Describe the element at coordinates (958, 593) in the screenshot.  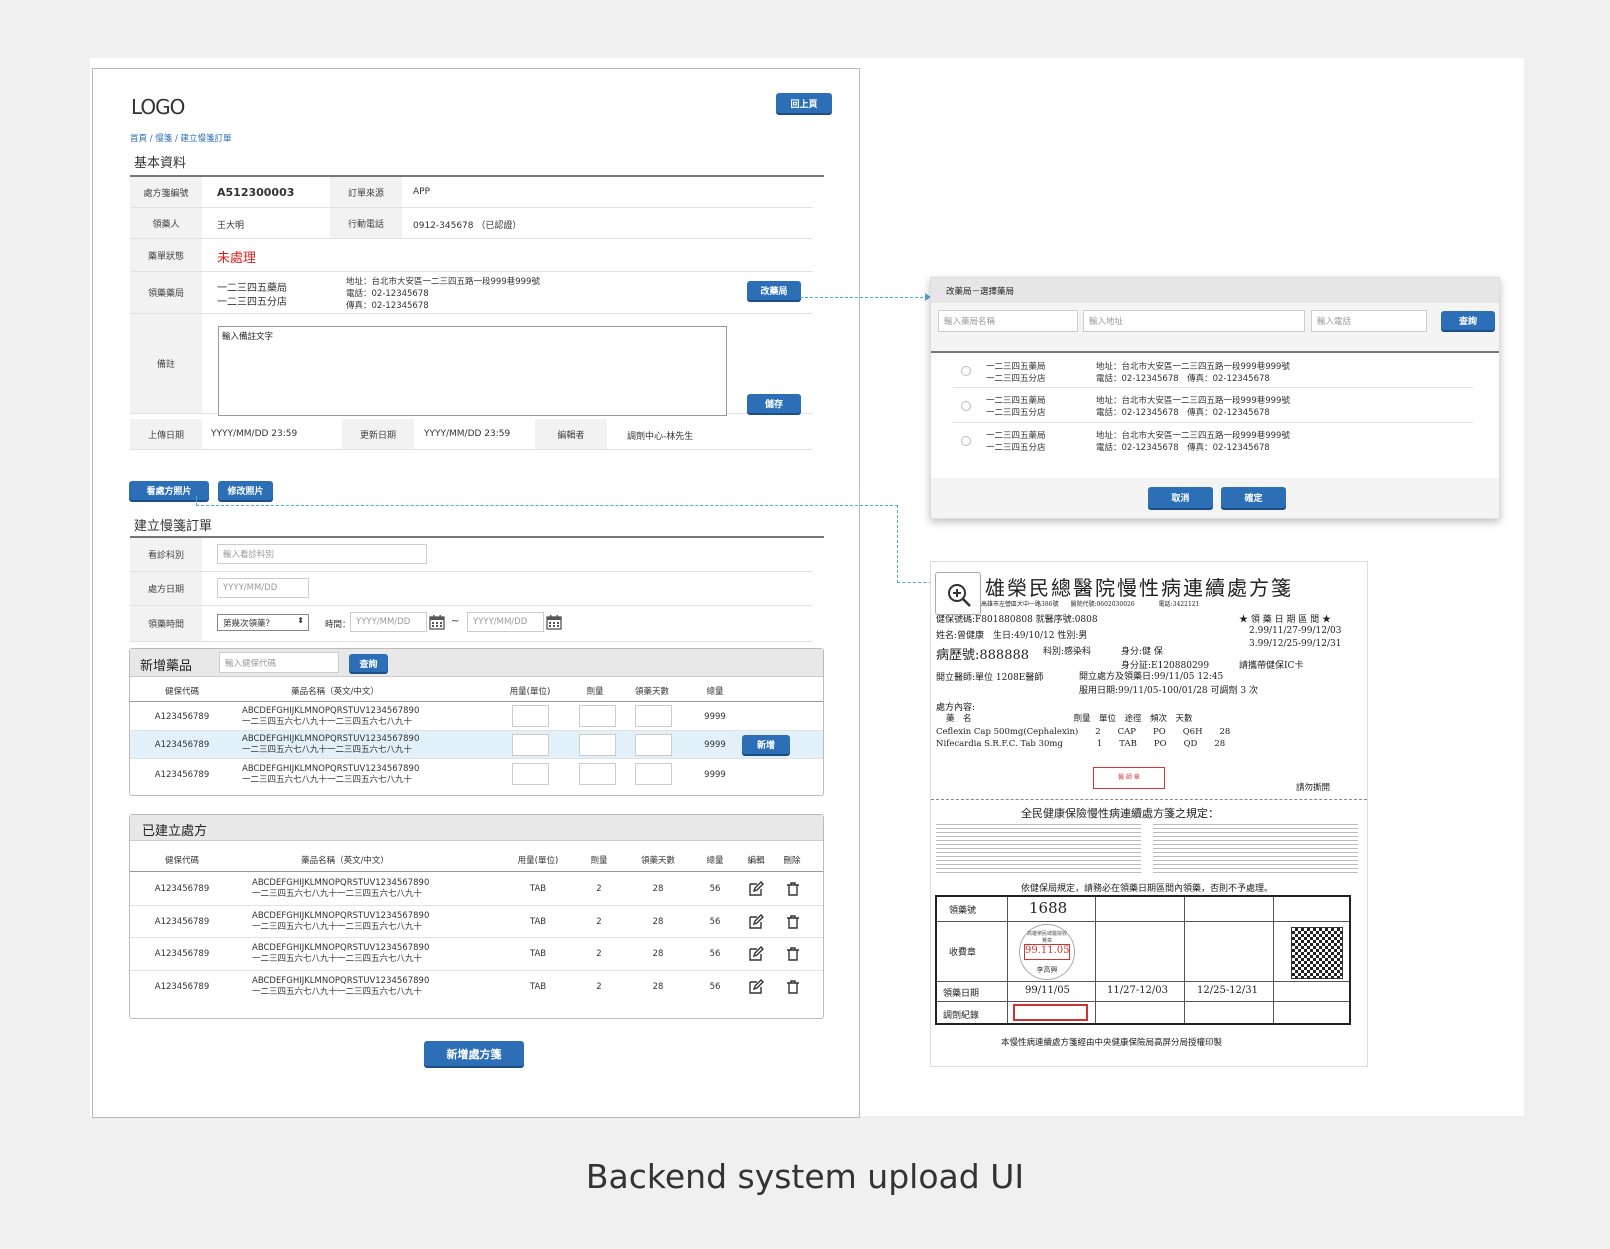
I see `zoom-button` at that location.